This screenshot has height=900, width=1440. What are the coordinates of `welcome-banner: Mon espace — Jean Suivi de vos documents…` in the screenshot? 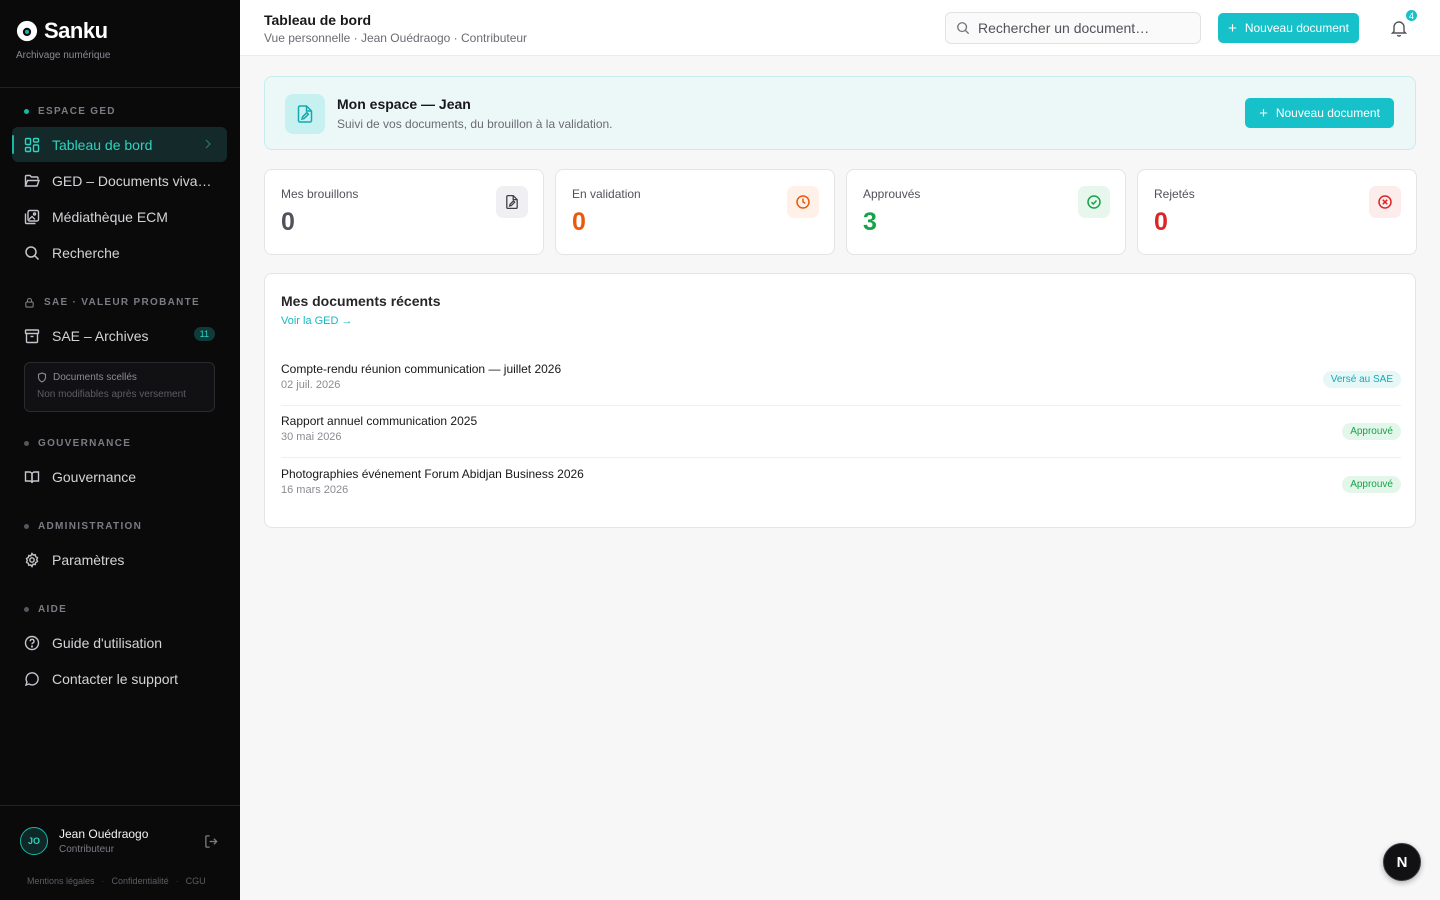 It's located at (840, 113).